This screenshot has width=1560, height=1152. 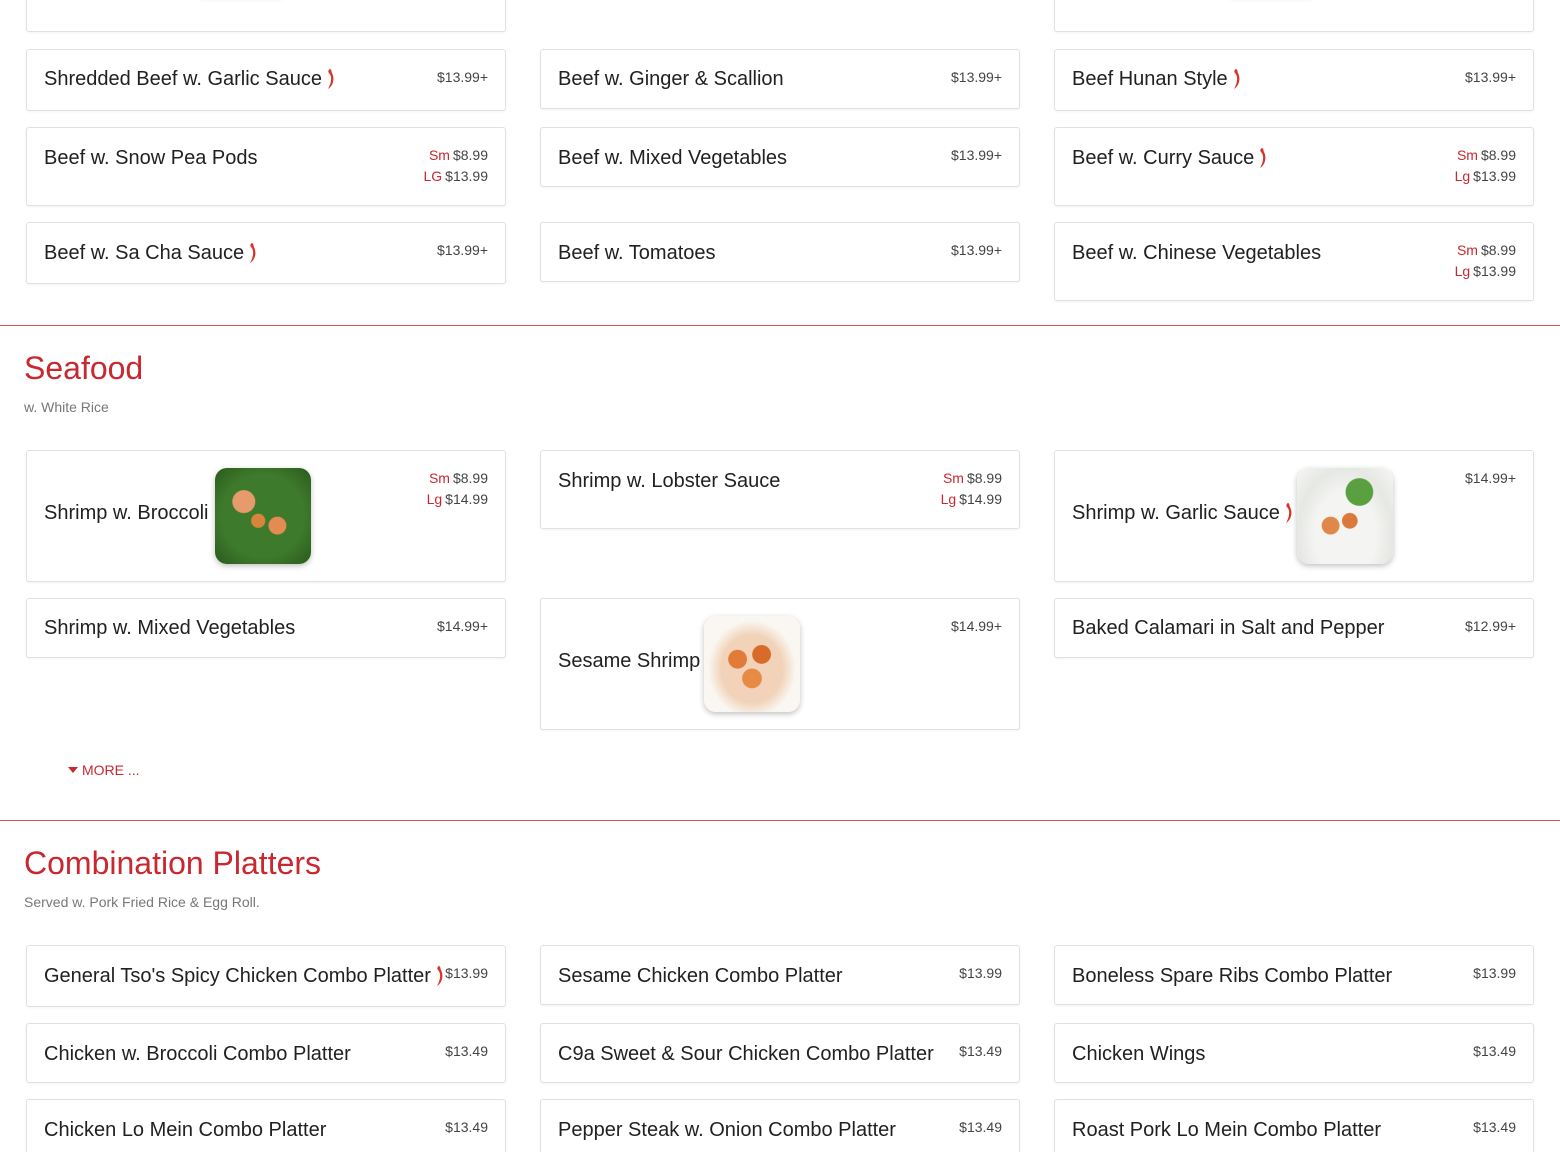 What do you see at coordinates (673, 158) in the screenshot?
I see `item-name: Beef w. Mixed Vegetables` at bounding box center [673, 158].